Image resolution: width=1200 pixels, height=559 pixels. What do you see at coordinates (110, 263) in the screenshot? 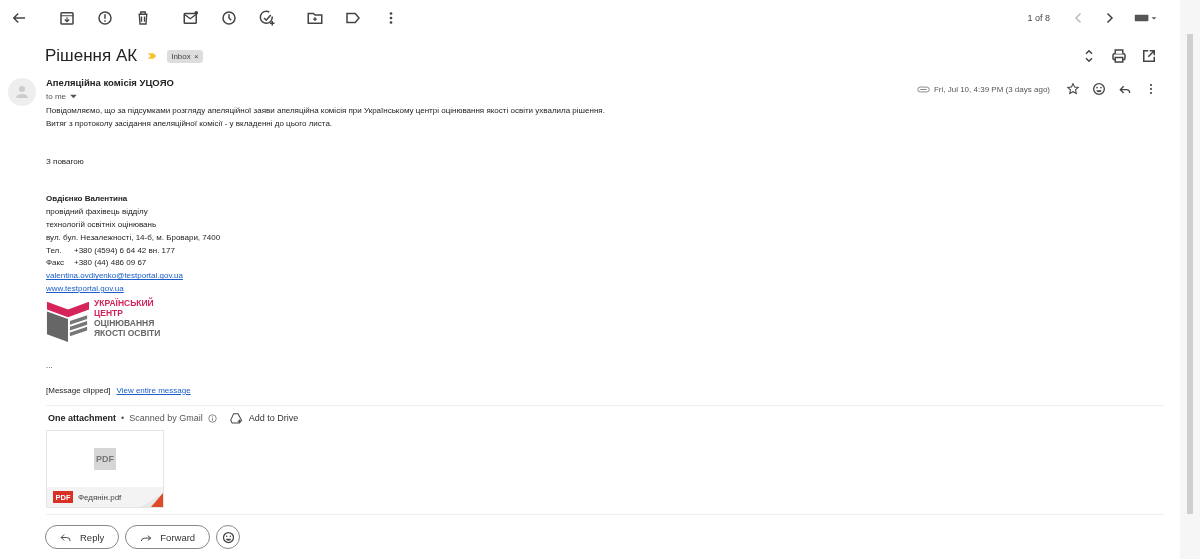
I see `phone-number: +380 (44) 486 09 67` at bounding box center [110, 263].